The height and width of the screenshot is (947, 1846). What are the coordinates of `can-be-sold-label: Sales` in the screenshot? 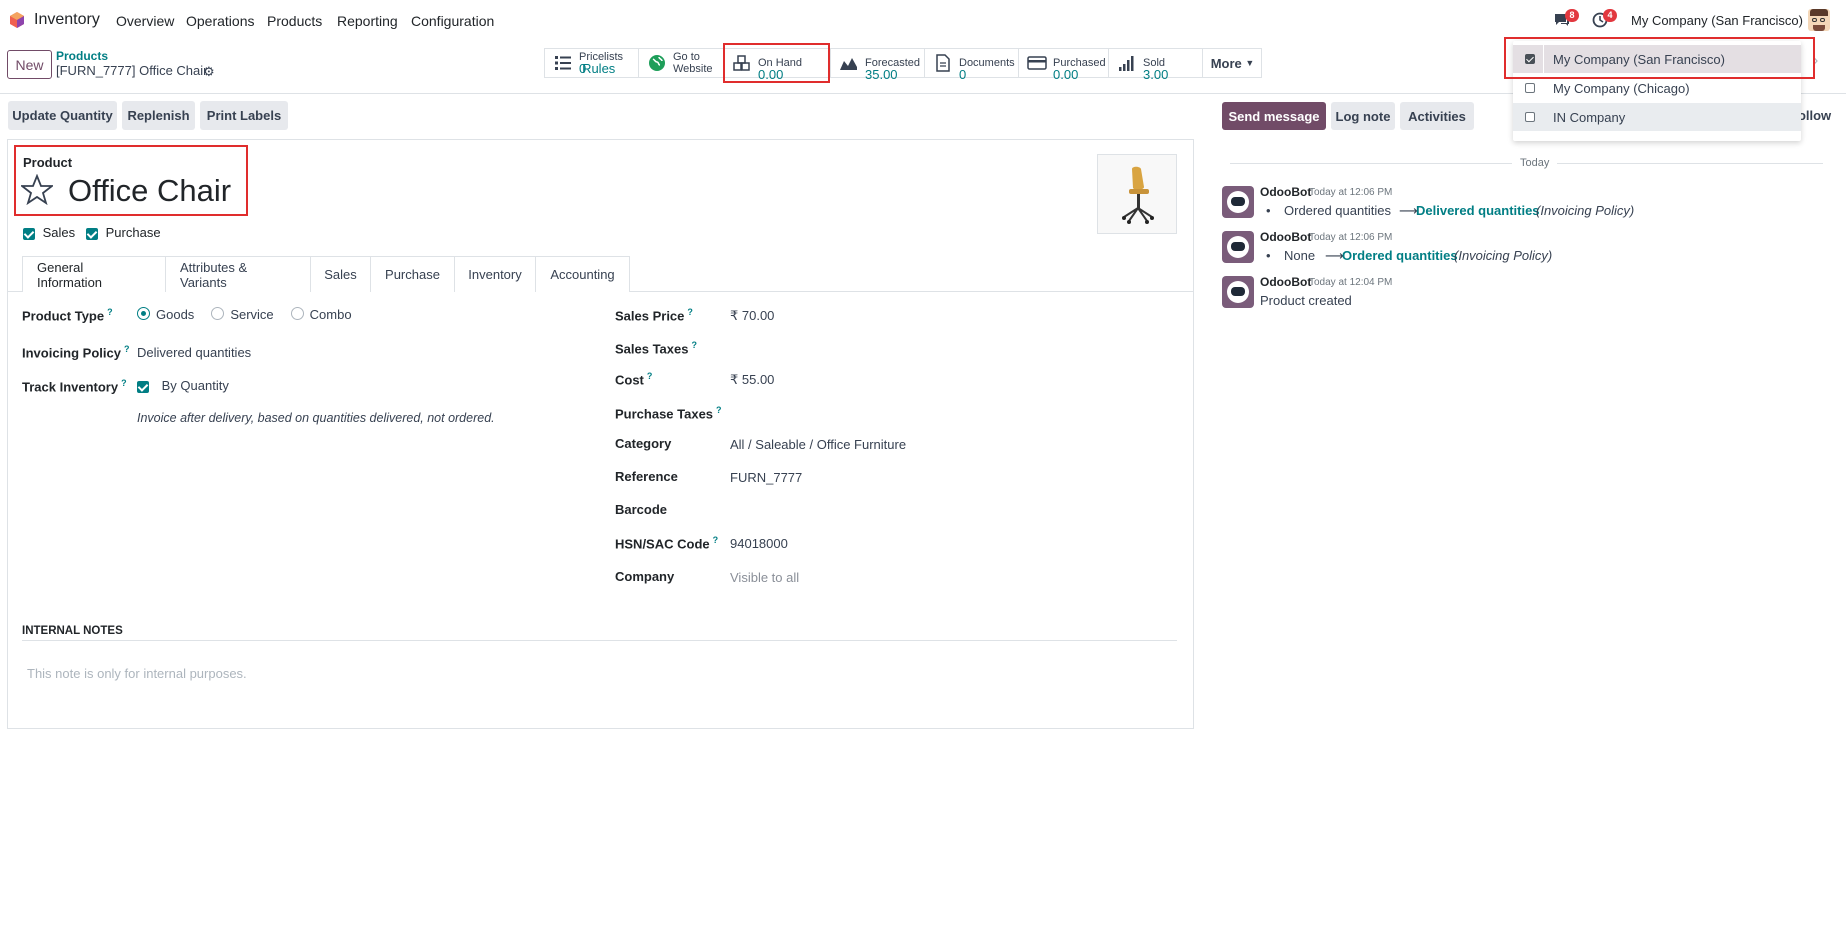 It's located at (59, 232).